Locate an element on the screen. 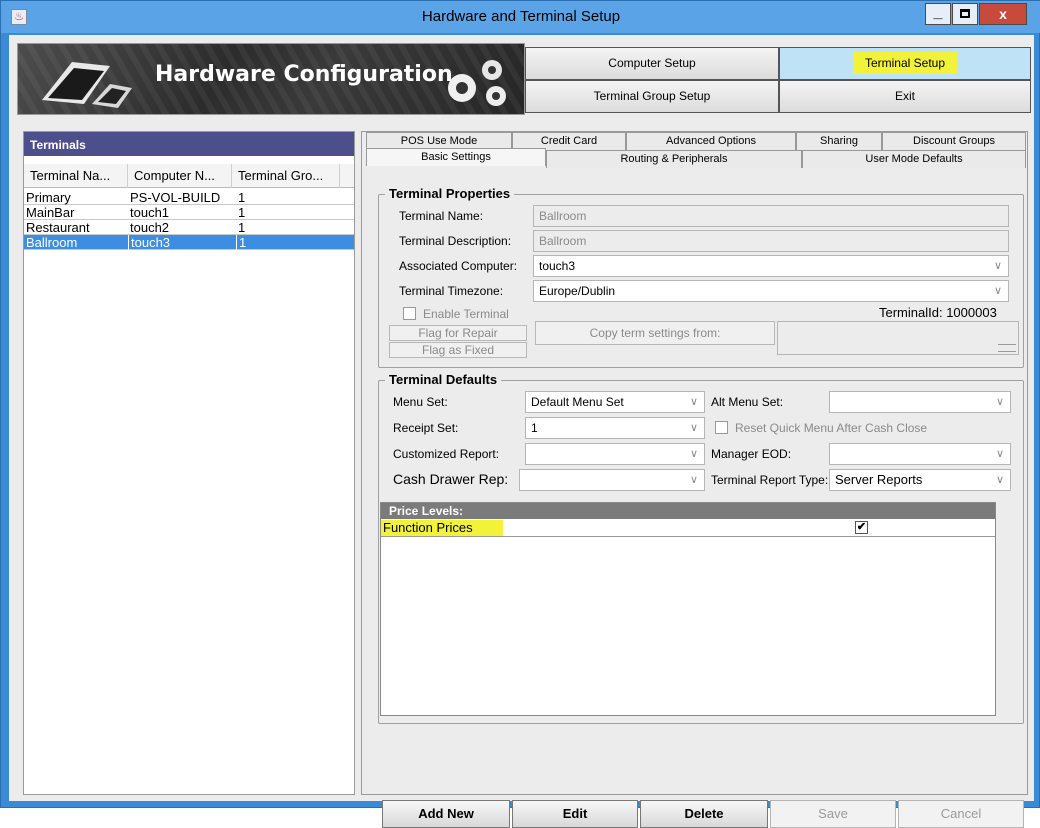  customized-report-select: ∨ is located at coordinates (615, 454).